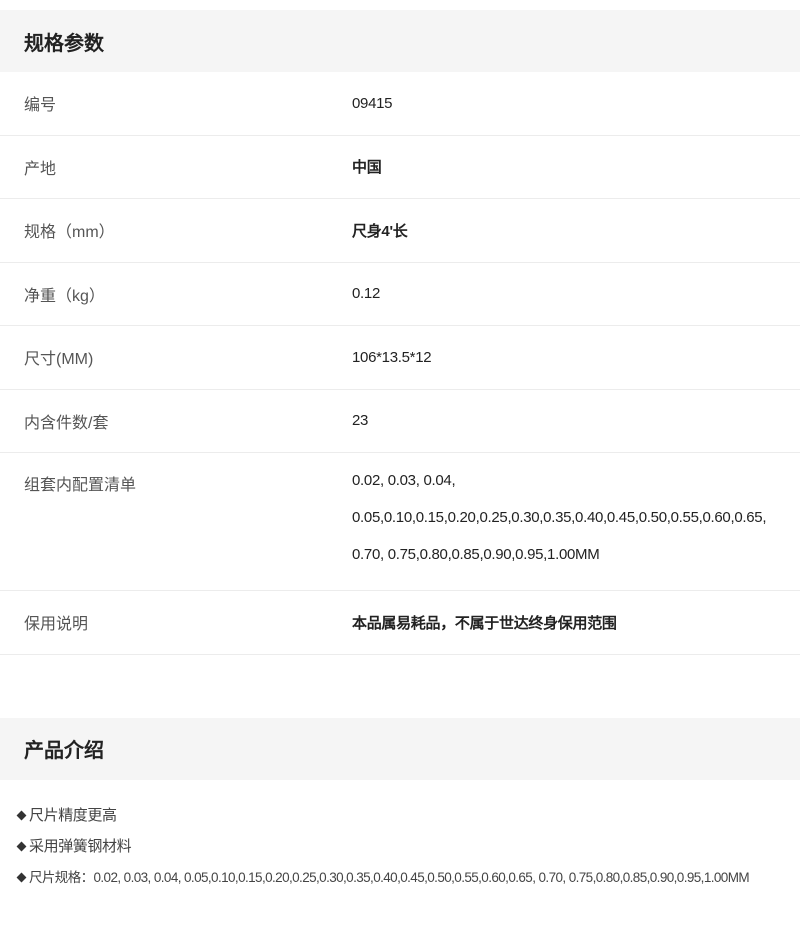 The width and height of the screenshot is (800, 928). I want to click on intro-item-text: 采用弹簧钢材料, so click(80, 846).